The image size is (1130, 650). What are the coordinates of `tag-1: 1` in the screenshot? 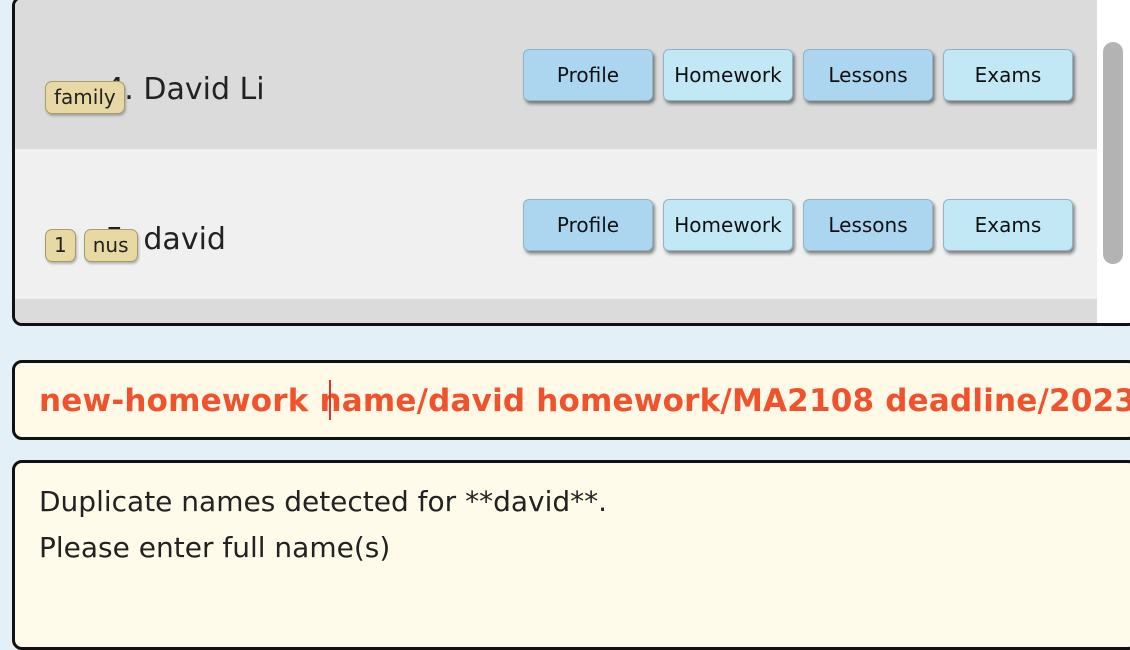 It's located at (60, 245).